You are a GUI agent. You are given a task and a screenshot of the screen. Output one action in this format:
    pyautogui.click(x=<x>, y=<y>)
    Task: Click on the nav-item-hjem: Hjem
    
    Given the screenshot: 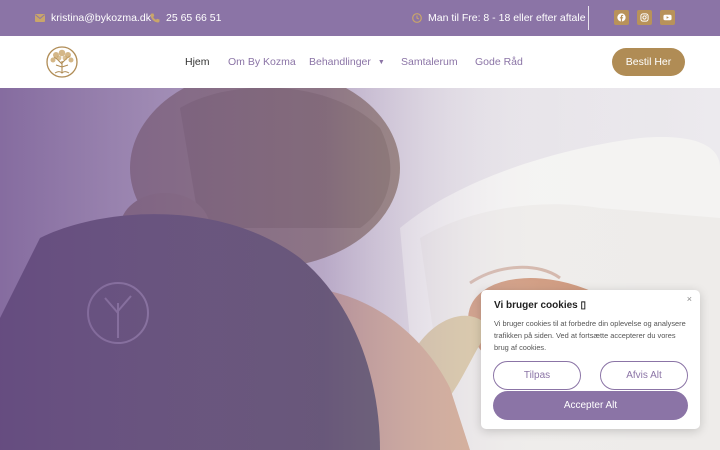 What is the action you would take?
    pyautogui.click(x=197, y=62)
    